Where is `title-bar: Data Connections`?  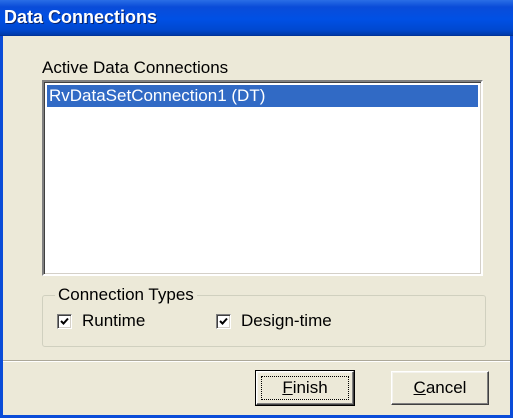 title-bar: Data Connections is located at coordinates (256, 18).